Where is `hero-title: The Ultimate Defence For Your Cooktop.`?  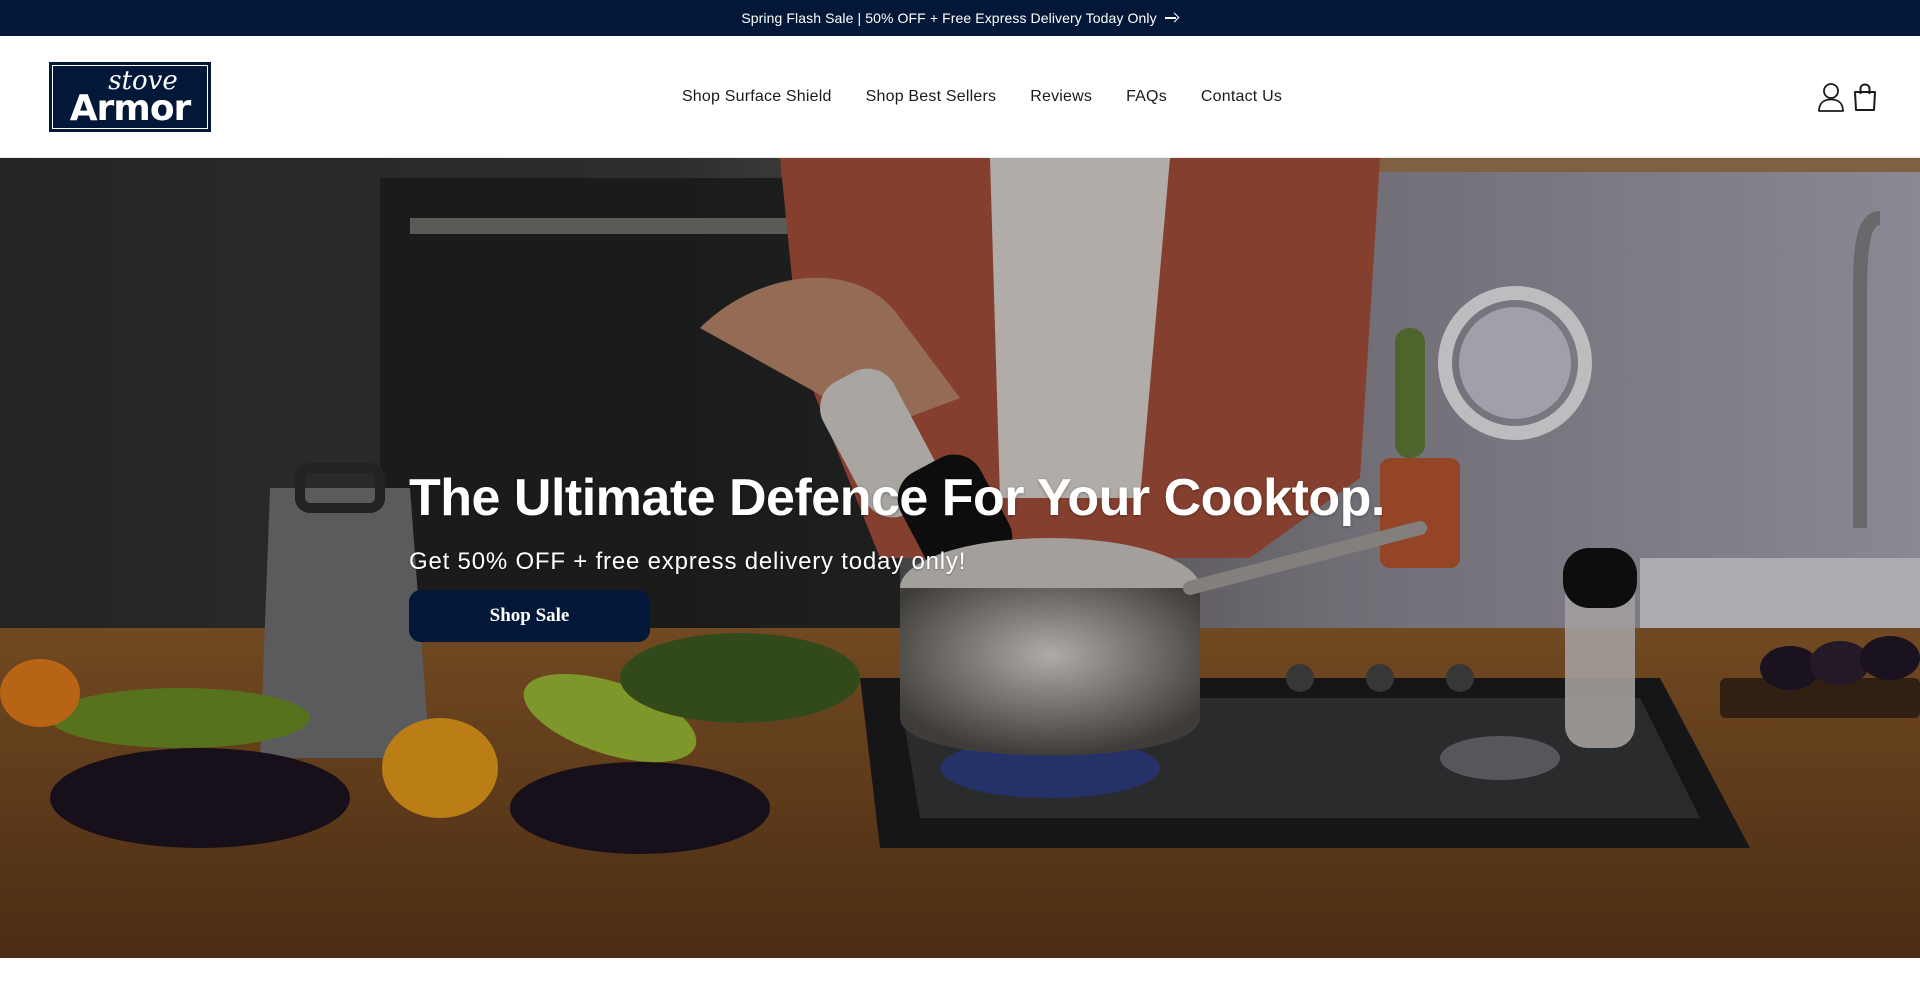 hero-title: The Ultimate Defence For Your Cooktop. is located at coordinates (897, 498).